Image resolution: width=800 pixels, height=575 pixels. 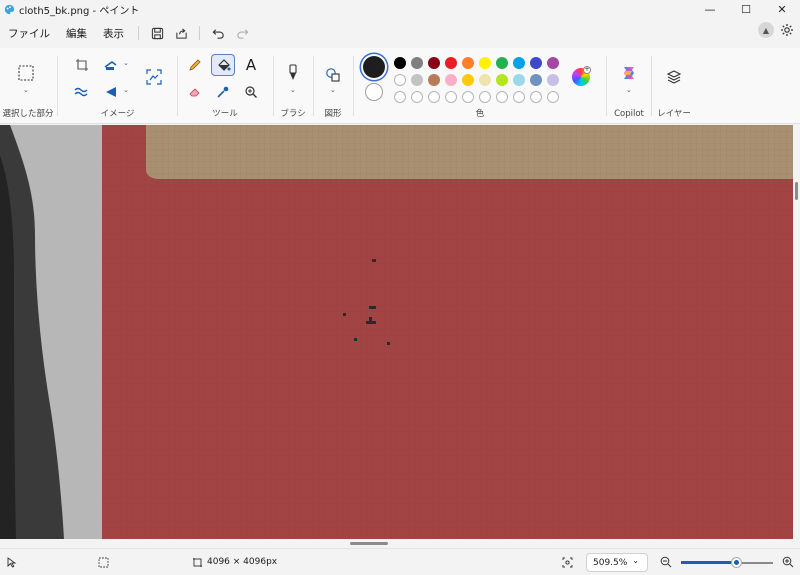 I want to click on flip-rotate-icon, so click(x=112, y=92).